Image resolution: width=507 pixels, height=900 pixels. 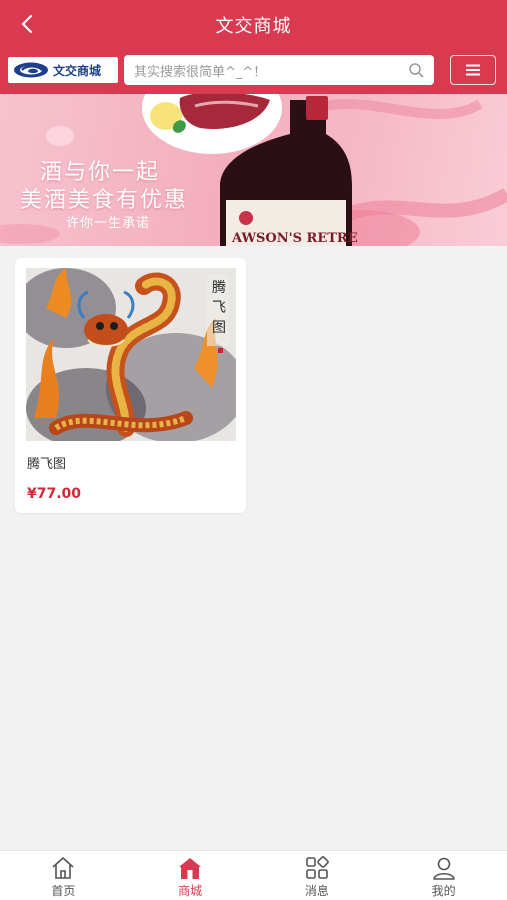 What do you see at coordinates (47, 464) in the screenshot?
I see `product-name: 腾飞图` at bounding box center [47, 464].